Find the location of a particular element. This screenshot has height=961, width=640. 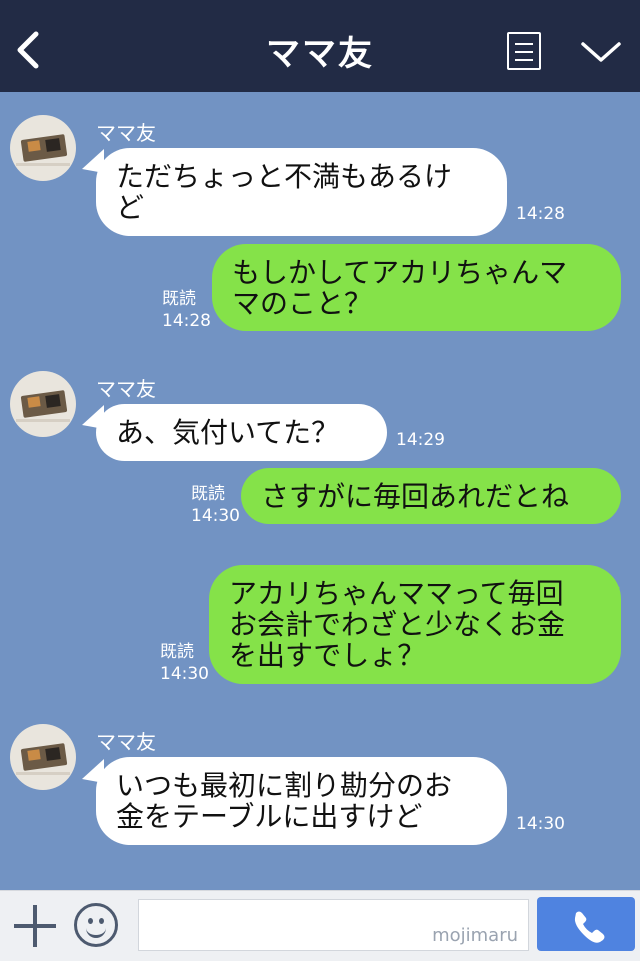

message-time: 14:28 is located at coordinates (540, 214).